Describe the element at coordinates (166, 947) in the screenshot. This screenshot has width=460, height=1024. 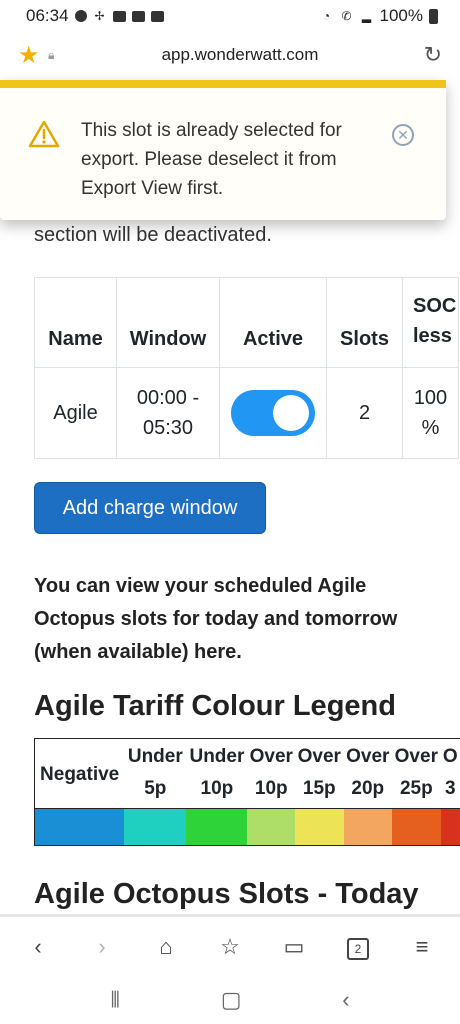
I see `home-icon: ⌂` at that location.